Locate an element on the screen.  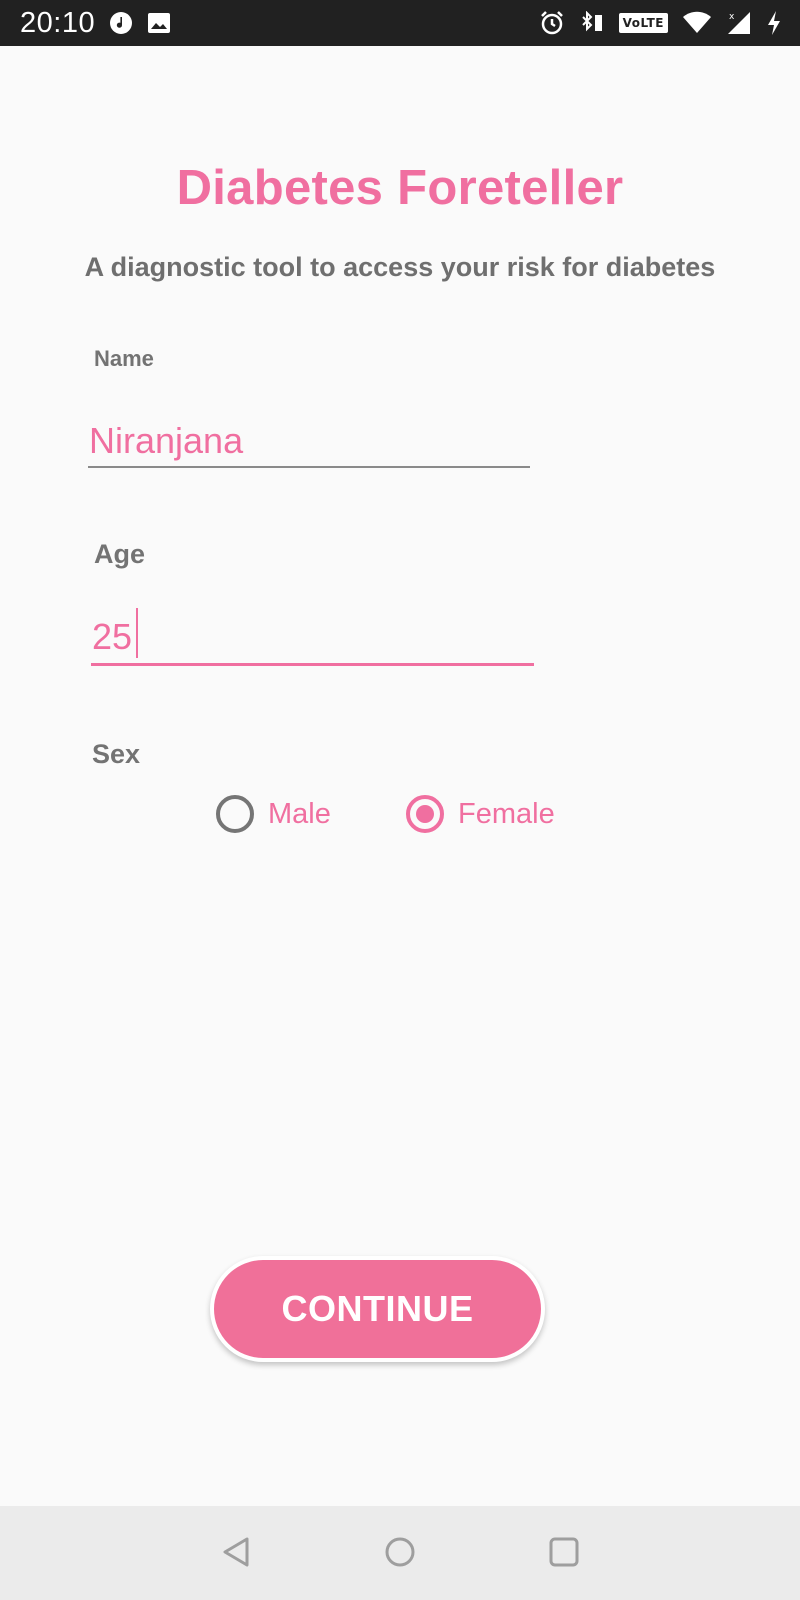
svg-text: x is located at coordinates (732, 17).